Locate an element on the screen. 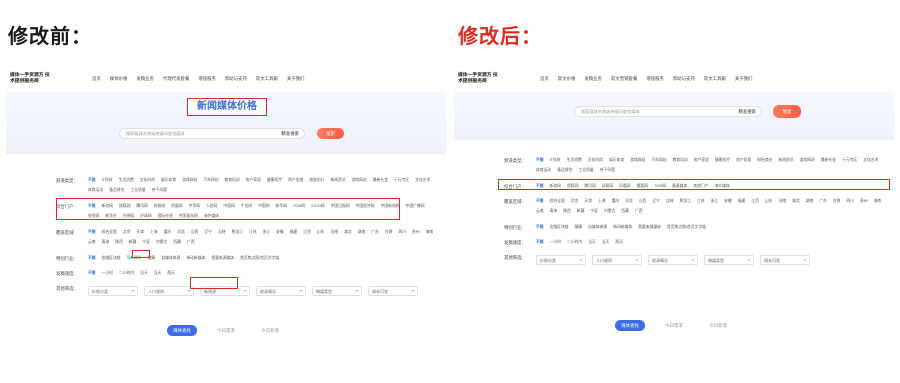 The image size is (900, 383). select-index: 收录情况 is located at coordinates (673, 260).